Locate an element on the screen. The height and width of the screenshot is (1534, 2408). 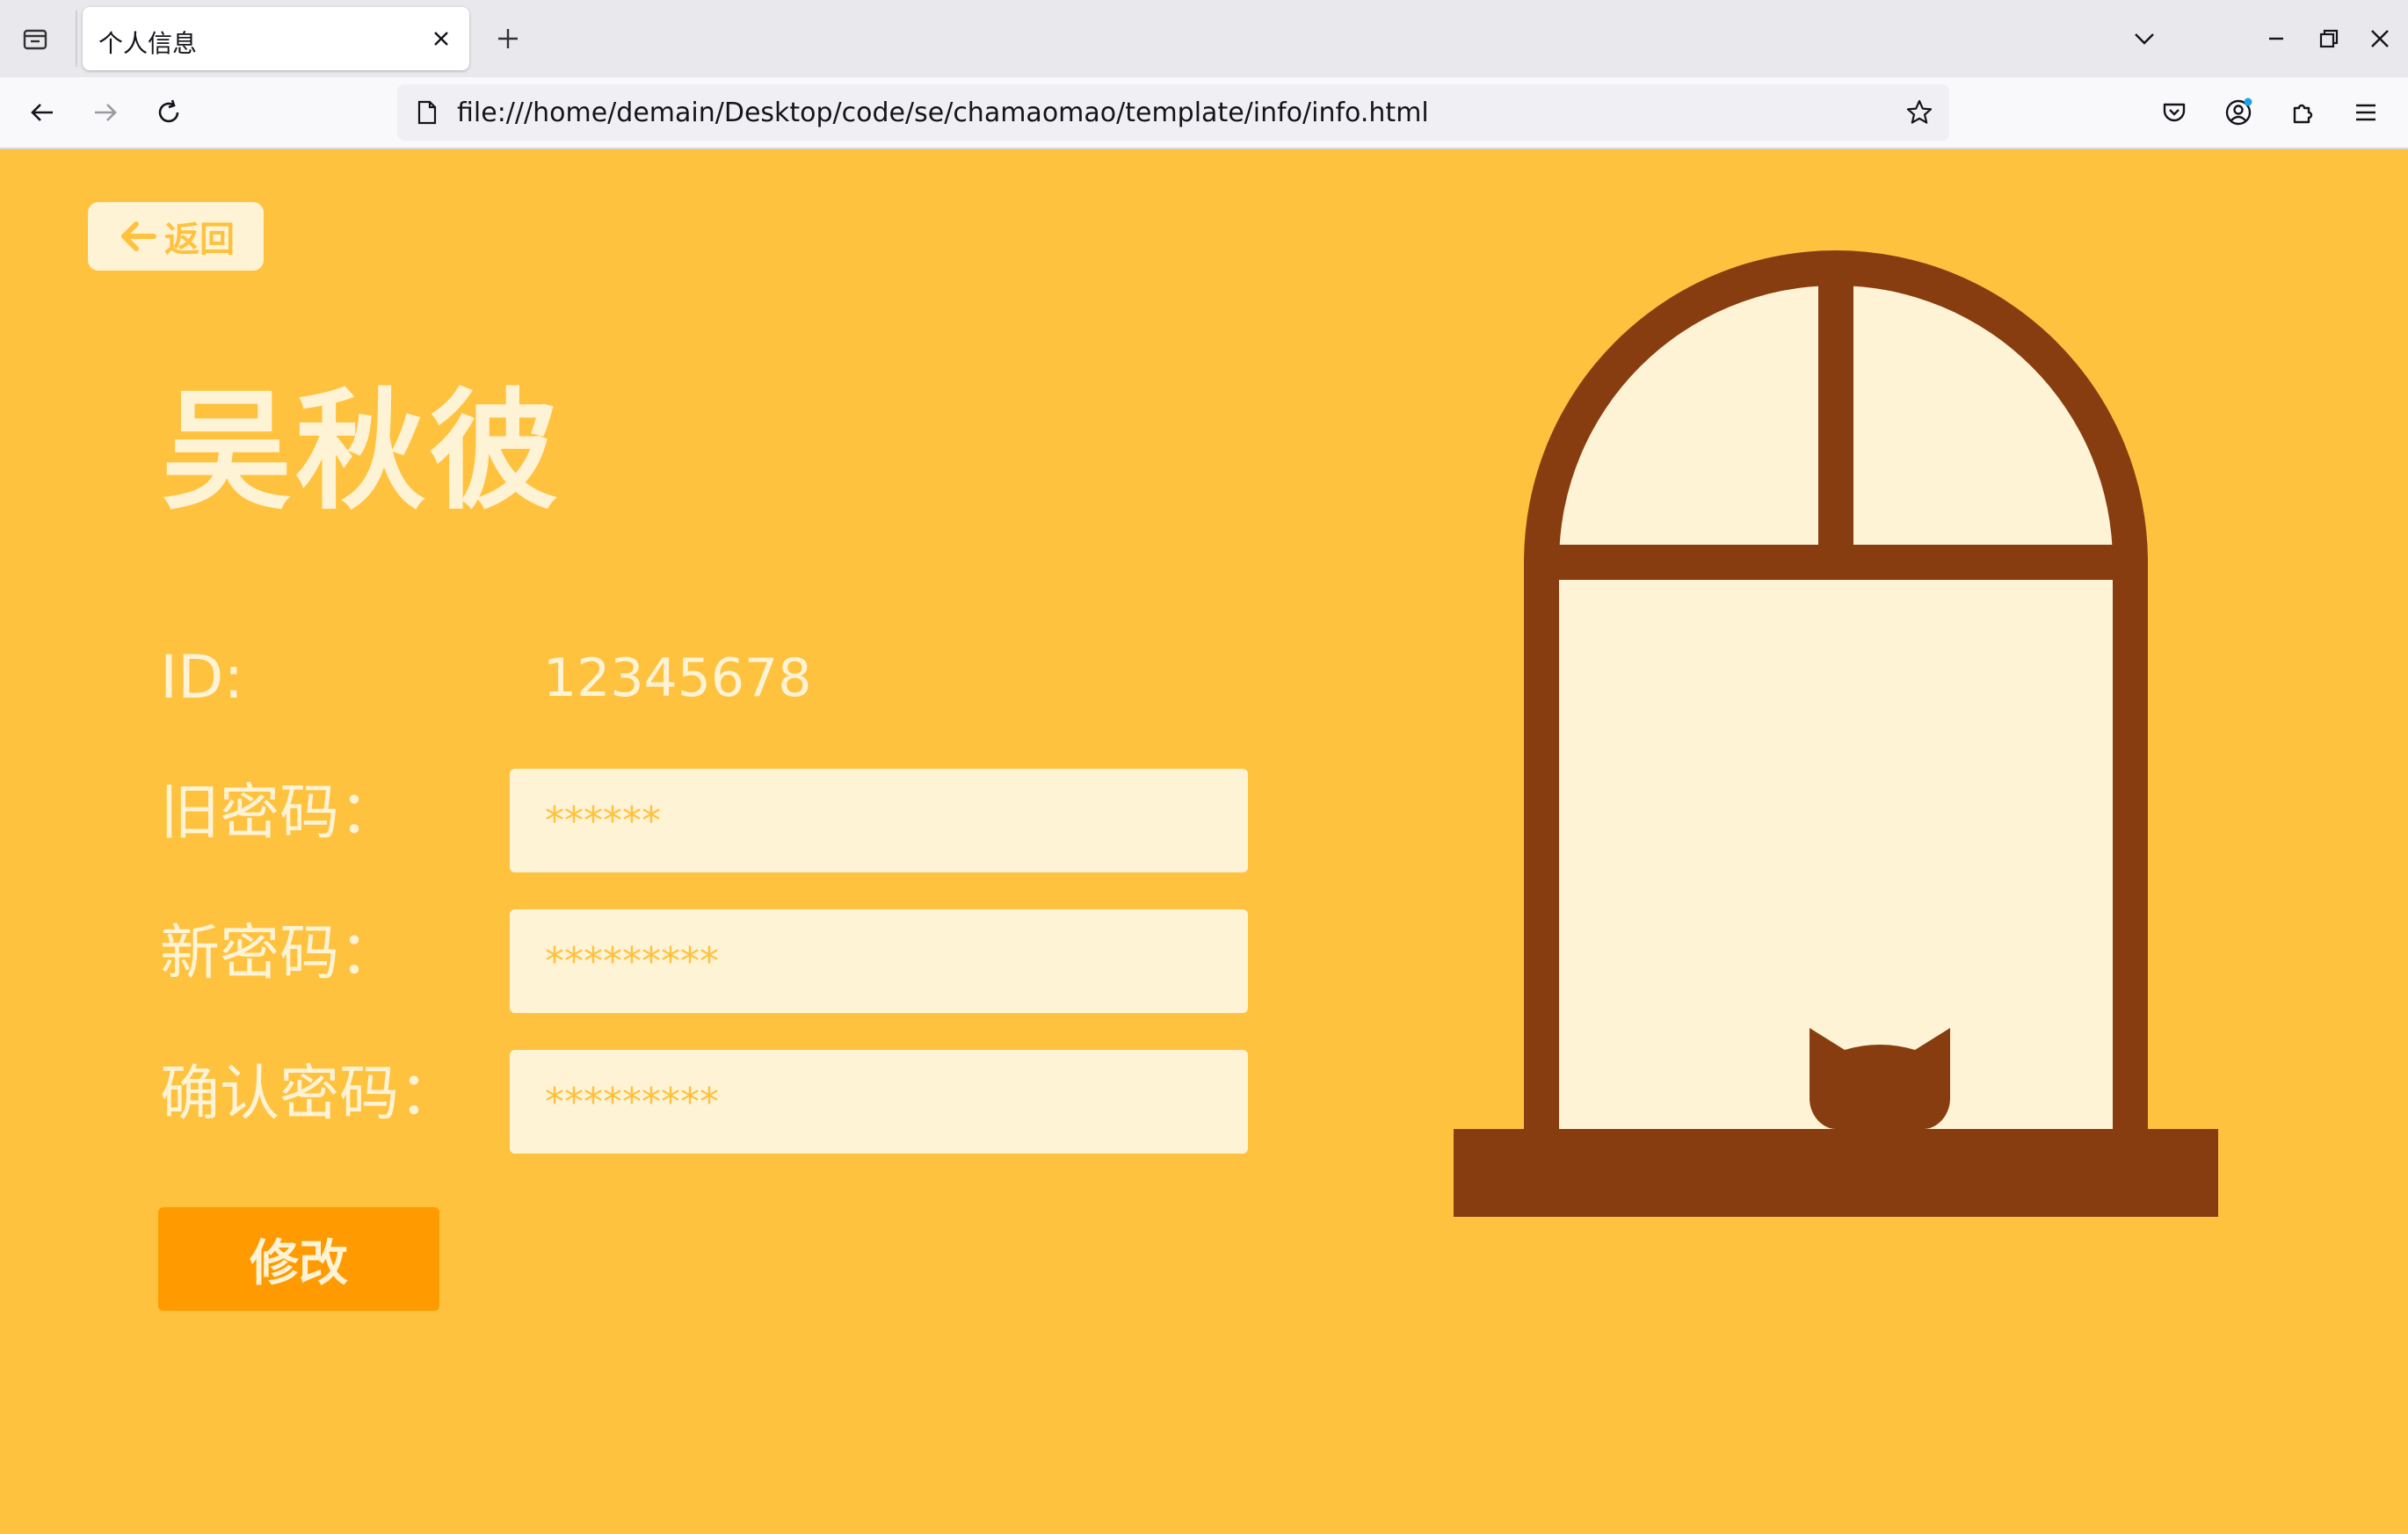
pocket-icon is located at coordinates (2174, 112).